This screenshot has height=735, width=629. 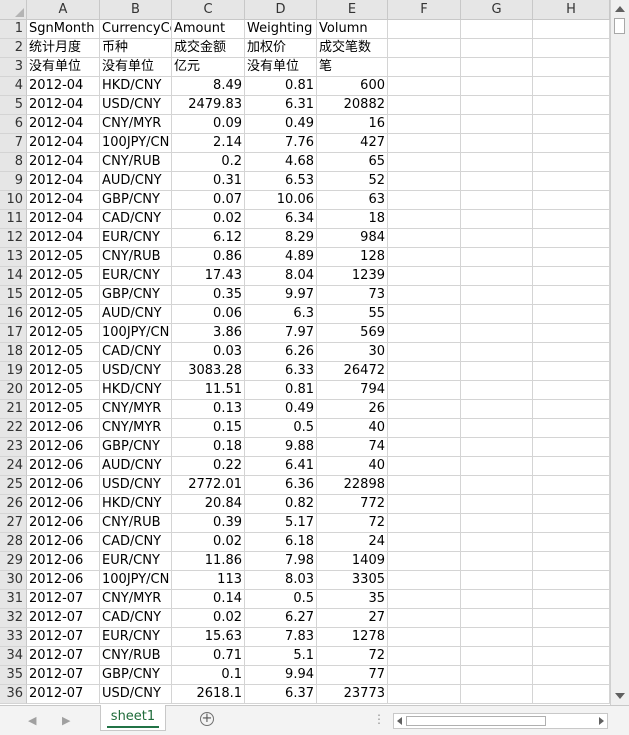 I want to click on cell-a36: 2012-07, so click(x=63, y=694).